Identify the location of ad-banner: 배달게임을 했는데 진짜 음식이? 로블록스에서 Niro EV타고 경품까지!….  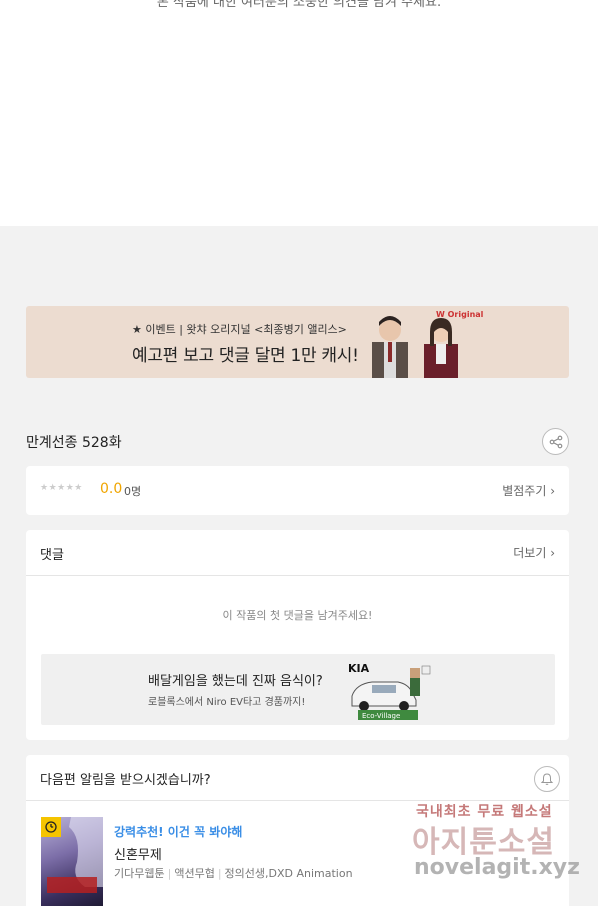
(298, 689).